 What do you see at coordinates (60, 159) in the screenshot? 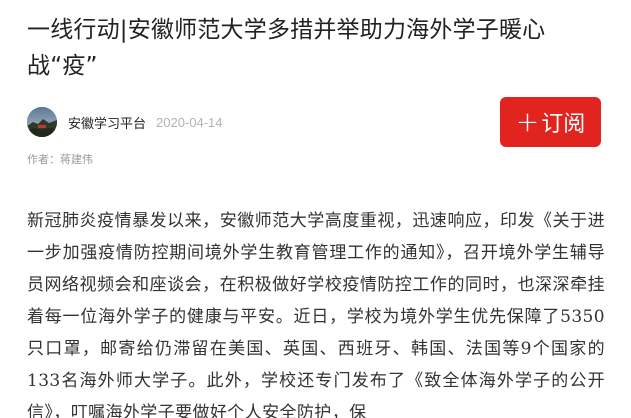
I see `author-byline: 作者：蒋建伟` at bounding box center [60, 159].